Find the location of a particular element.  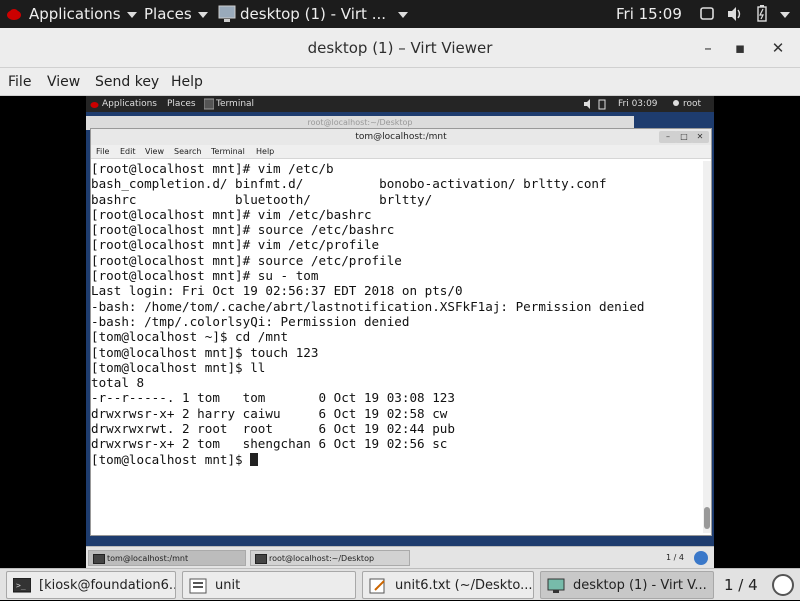

guest-task-label: tom@localhost:/mnt is located at coordinates (148, 558).